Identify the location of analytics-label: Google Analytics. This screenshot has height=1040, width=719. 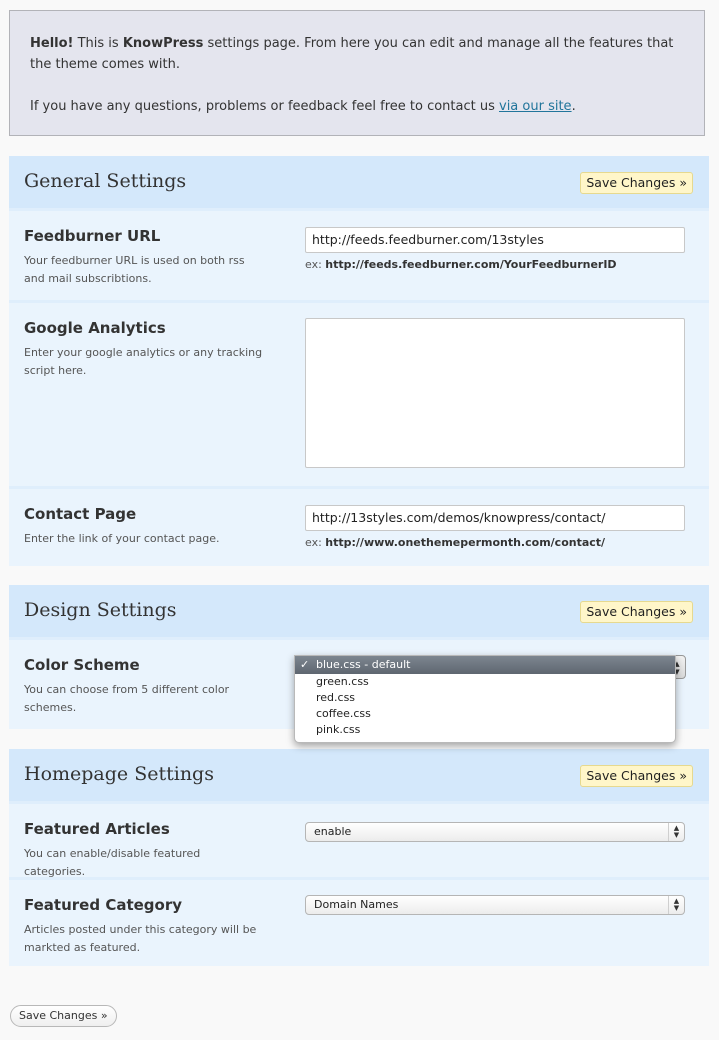
(95, 328).